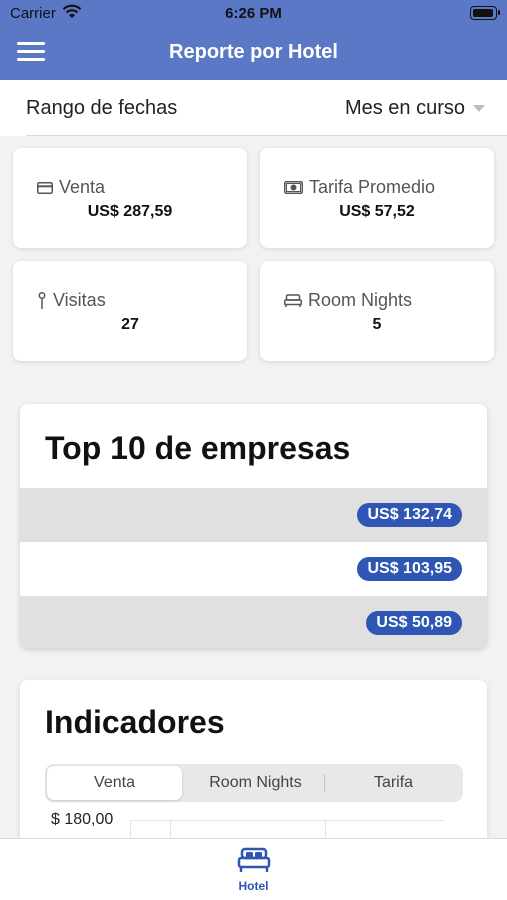 This screenshot has height=900, width=507. Describe the element at coordinates (377, 211) in the screenshot. I see `kpi-value: US$ 57,52` at that location.